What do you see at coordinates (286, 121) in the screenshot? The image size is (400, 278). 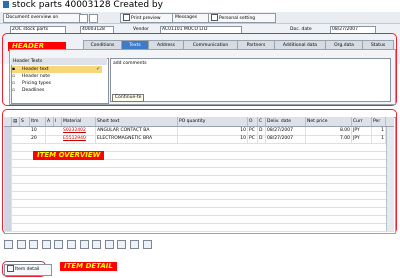 I see `col-deliv-date: Deliv. date` at bounding box center [286, 121].